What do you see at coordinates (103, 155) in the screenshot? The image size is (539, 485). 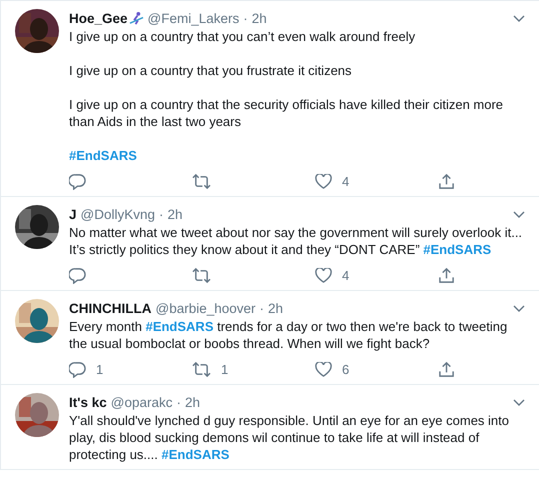 I see `tweet-text: #EndSARS` at bounding box center [103, 155].